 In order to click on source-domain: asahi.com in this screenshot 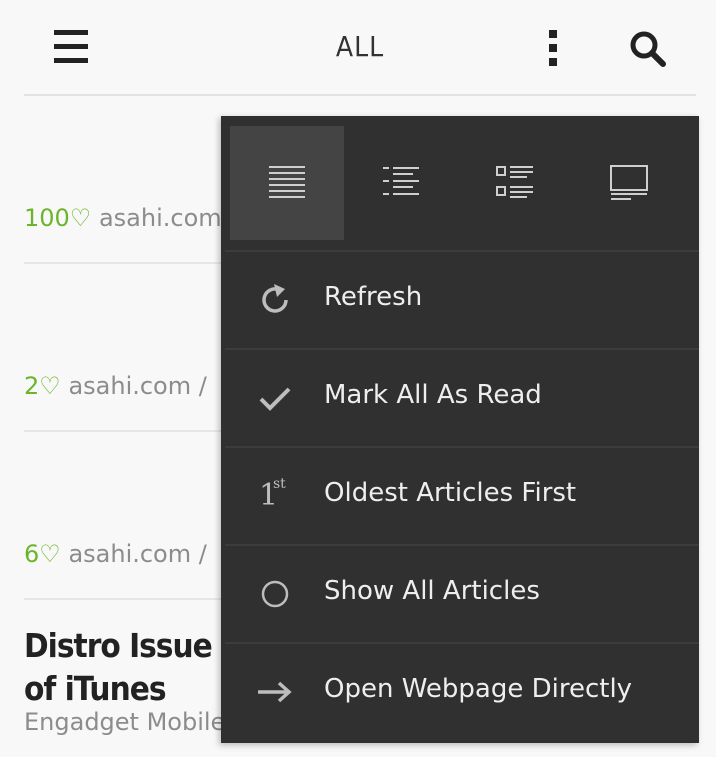, I will do `click(160, 218)`.